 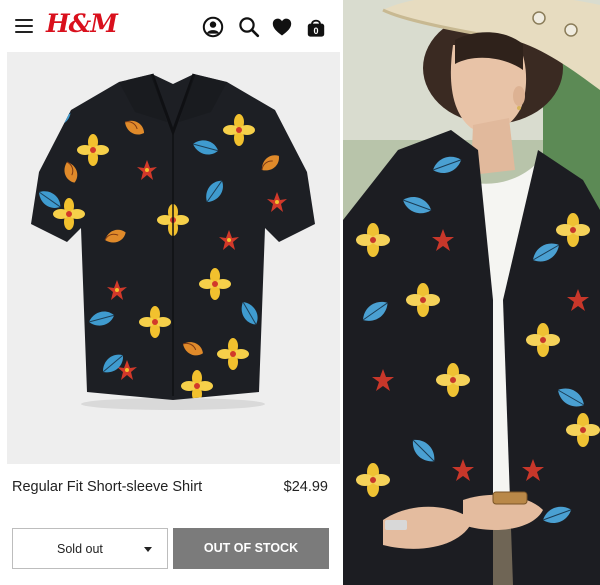 I want to click on hm-logo: H&M, so click(x=82, y=23).